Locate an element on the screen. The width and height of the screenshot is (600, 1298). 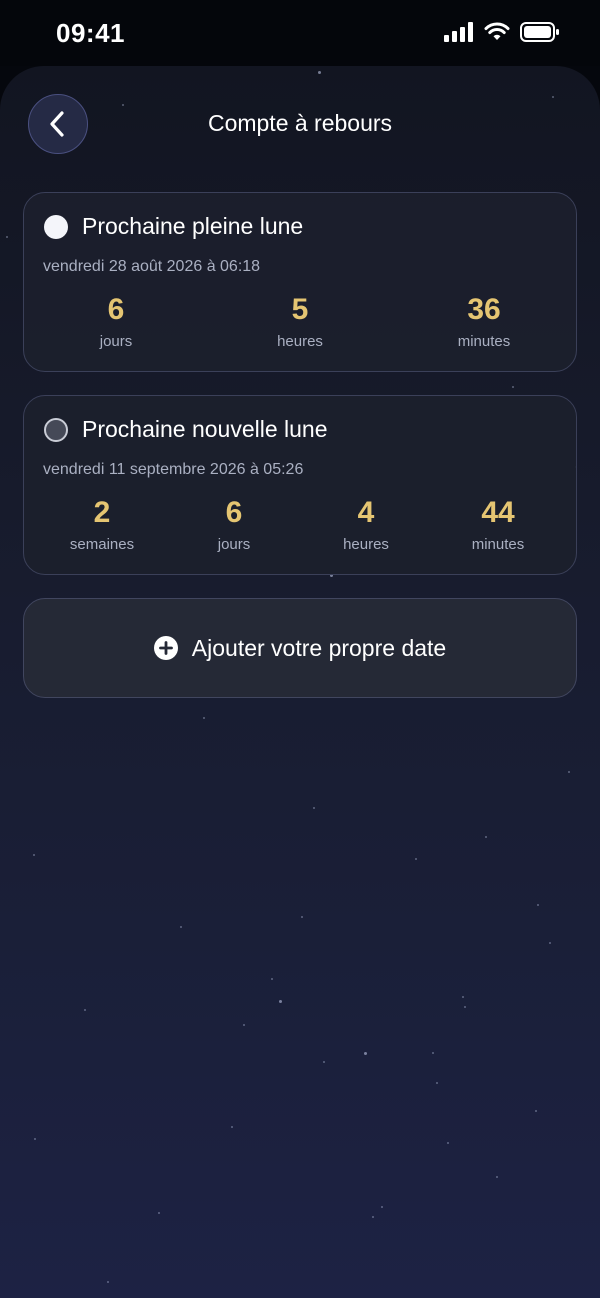
page-title: Compte à rebours is located at coordinates (300, 123).